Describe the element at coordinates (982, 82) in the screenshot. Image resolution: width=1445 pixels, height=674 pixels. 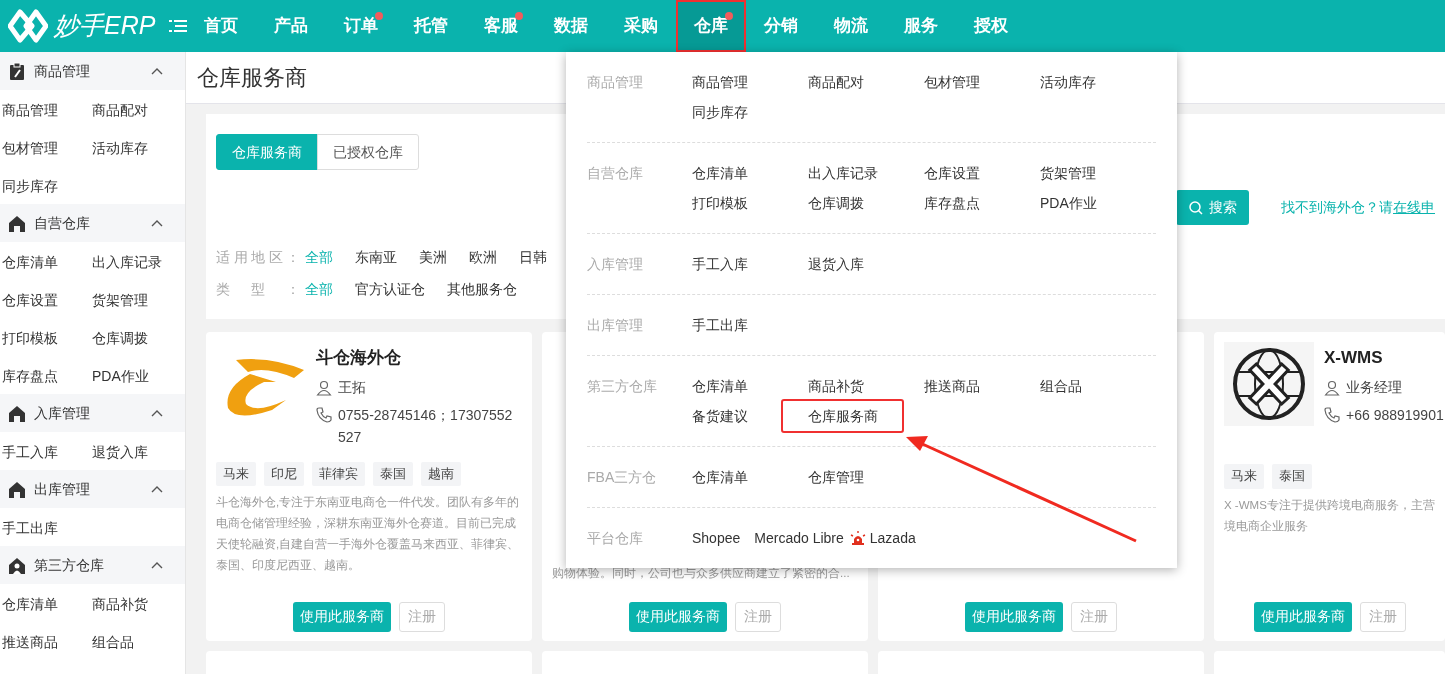
I see `menu-item: 包材管理` at that location.